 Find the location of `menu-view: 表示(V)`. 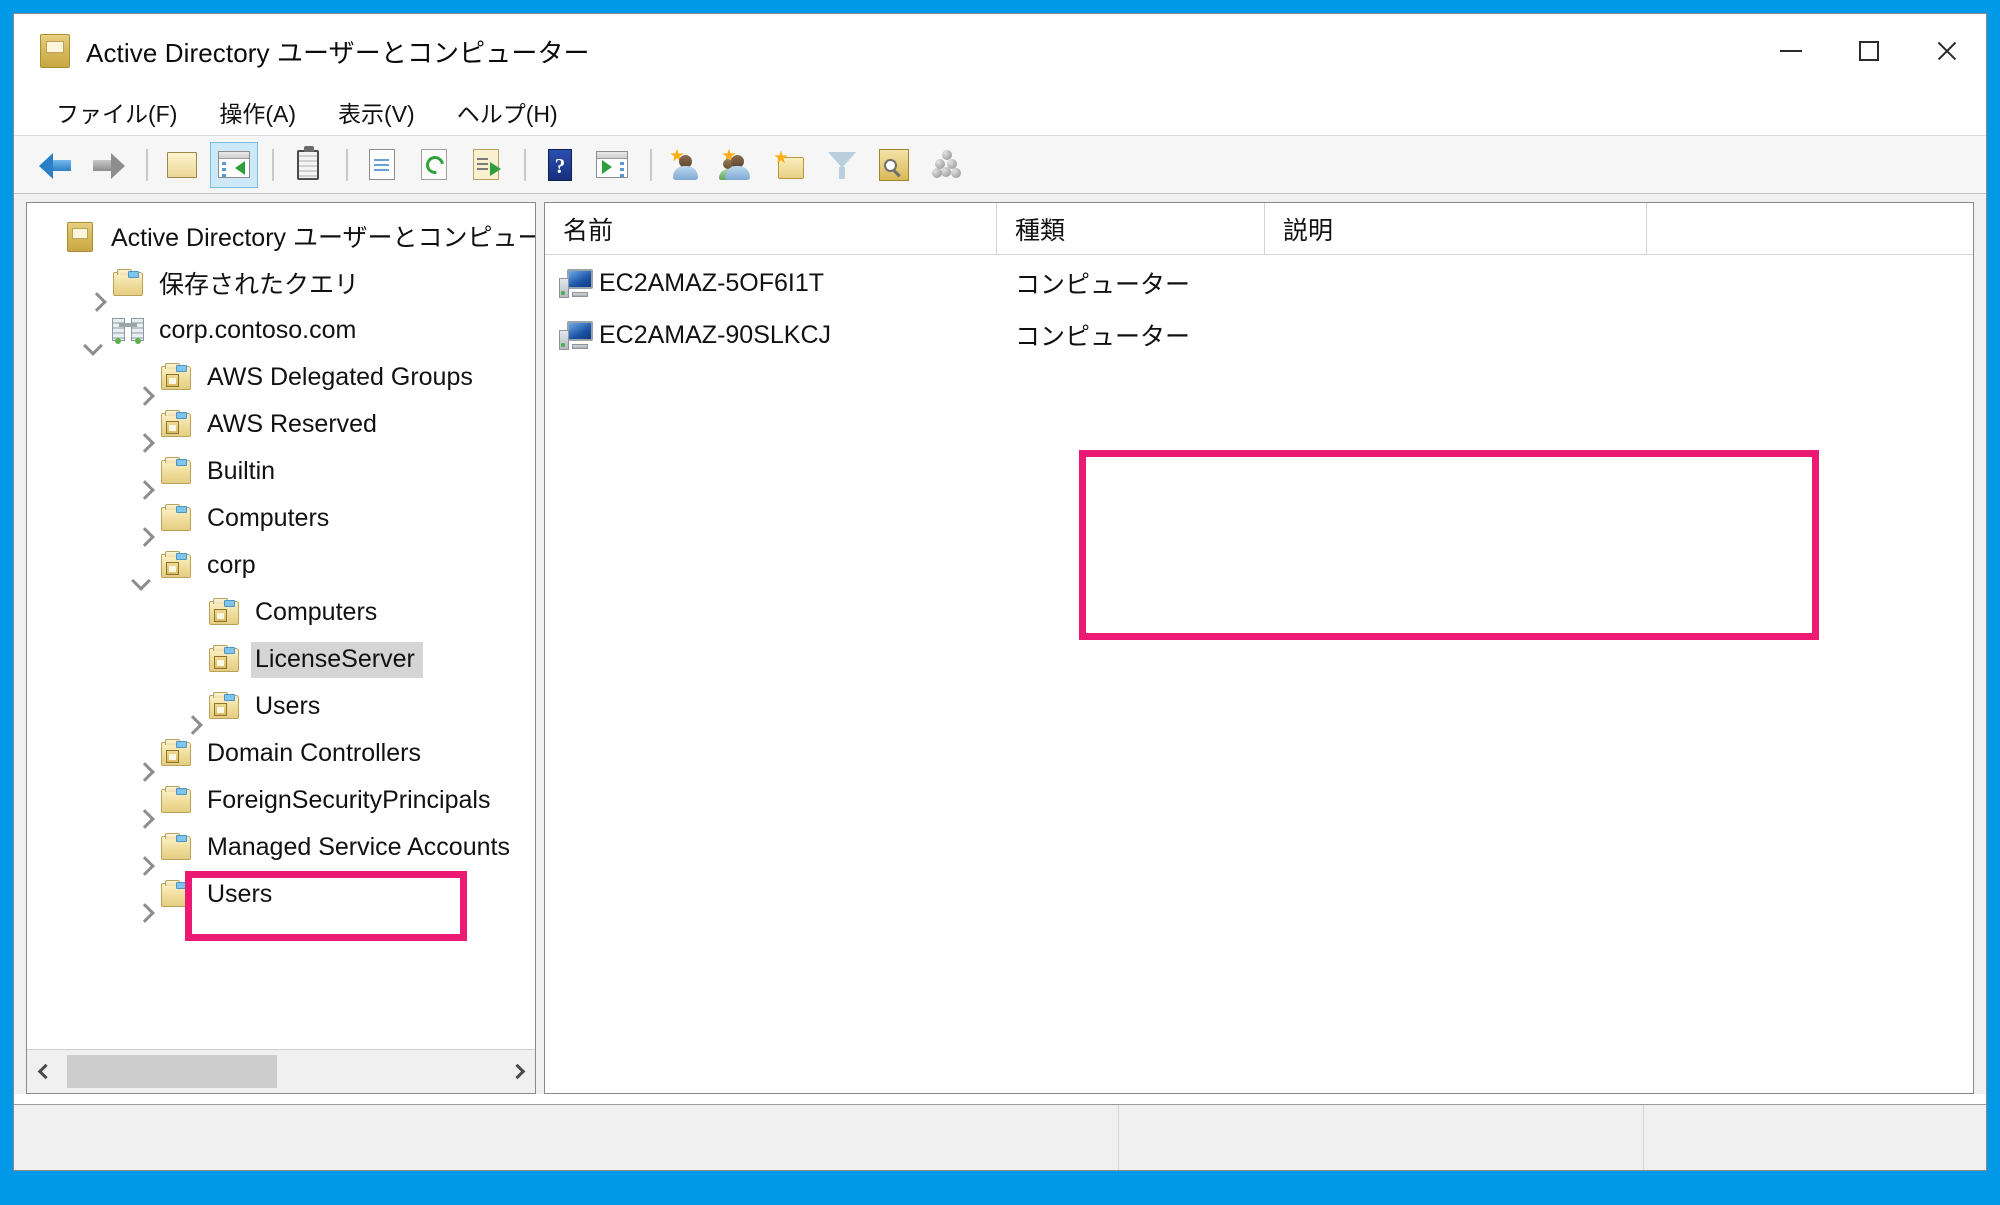

menu-view: 表示(V) is located at coordinates (376, 112).